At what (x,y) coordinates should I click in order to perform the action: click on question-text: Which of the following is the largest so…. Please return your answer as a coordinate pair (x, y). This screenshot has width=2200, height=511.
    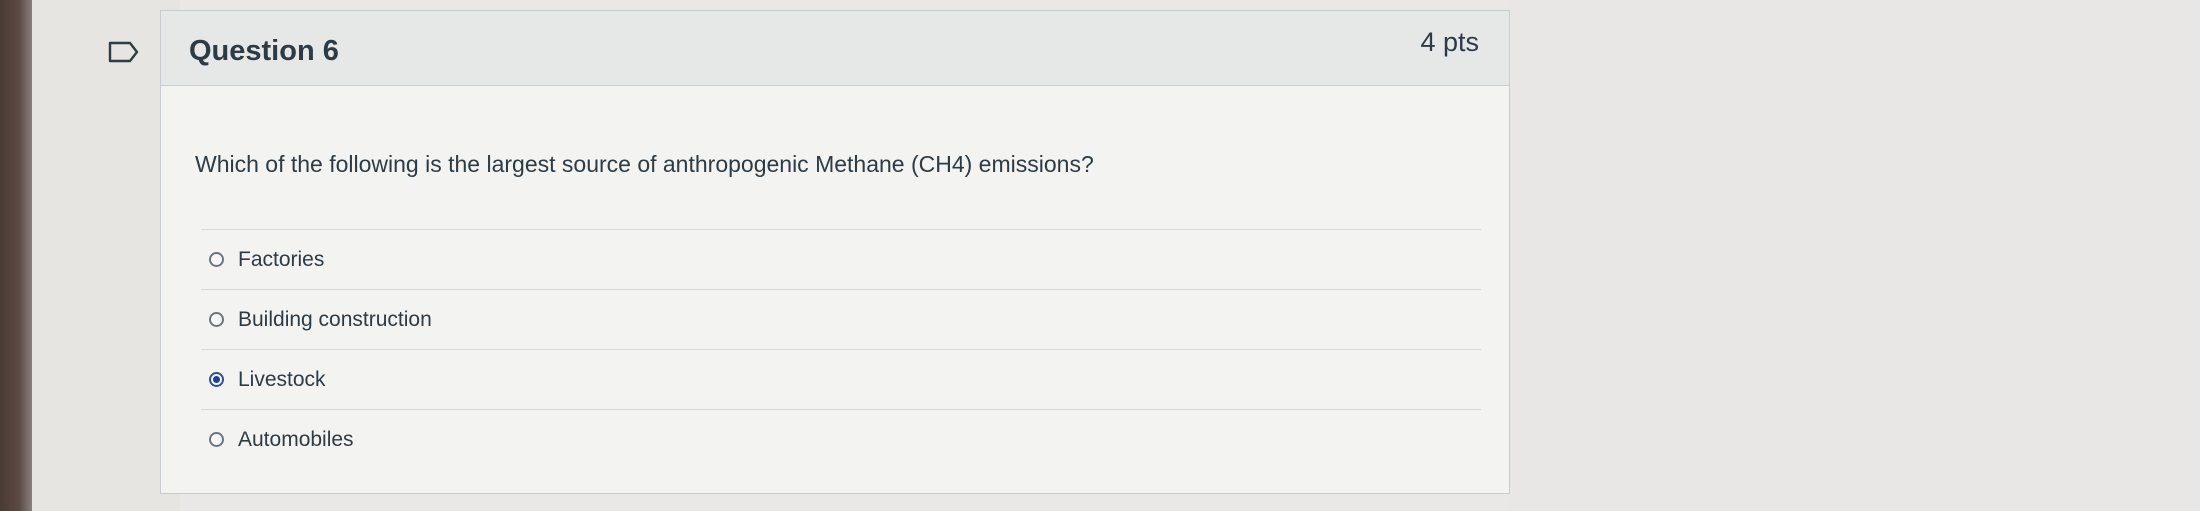
    Looking at the image, I should click on (644, 164).